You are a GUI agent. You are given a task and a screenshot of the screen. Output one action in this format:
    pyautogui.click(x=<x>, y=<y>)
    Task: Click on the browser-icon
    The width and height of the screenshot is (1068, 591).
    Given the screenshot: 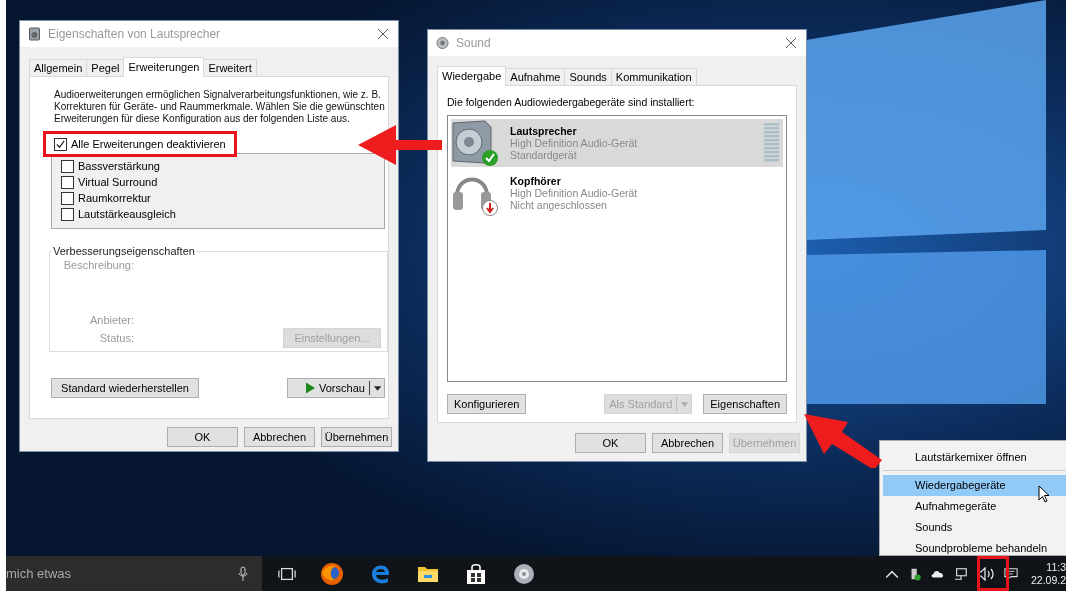 What is the action you would take?
    pyautogui.click(x=332, y=573)
    